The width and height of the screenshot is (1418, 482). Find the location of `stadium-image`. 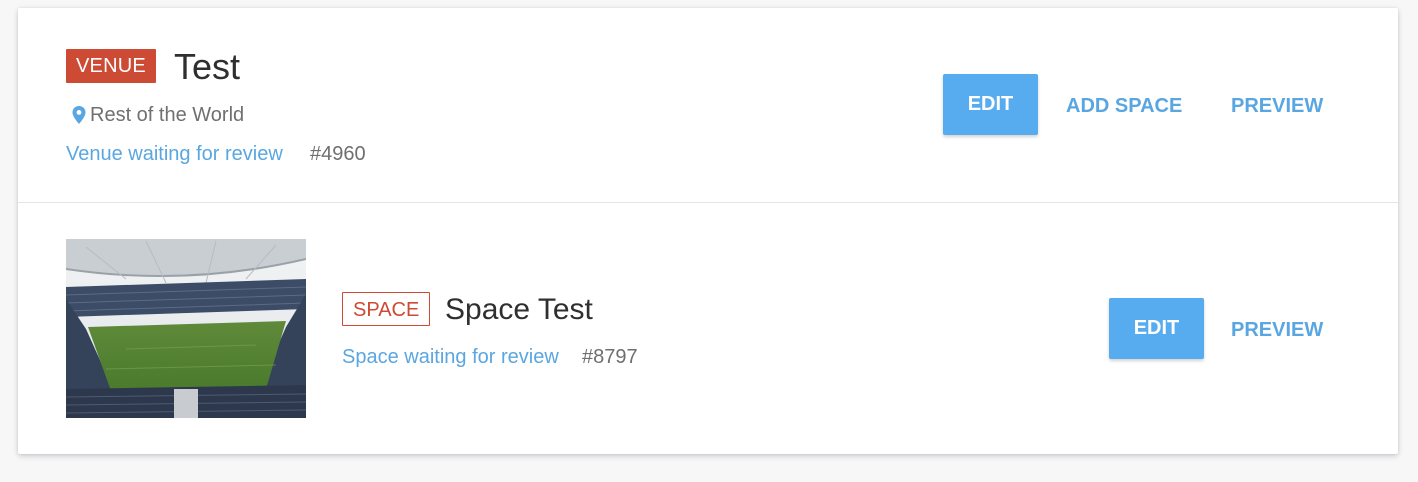

stadium-image is located at coordinates (186, 328).